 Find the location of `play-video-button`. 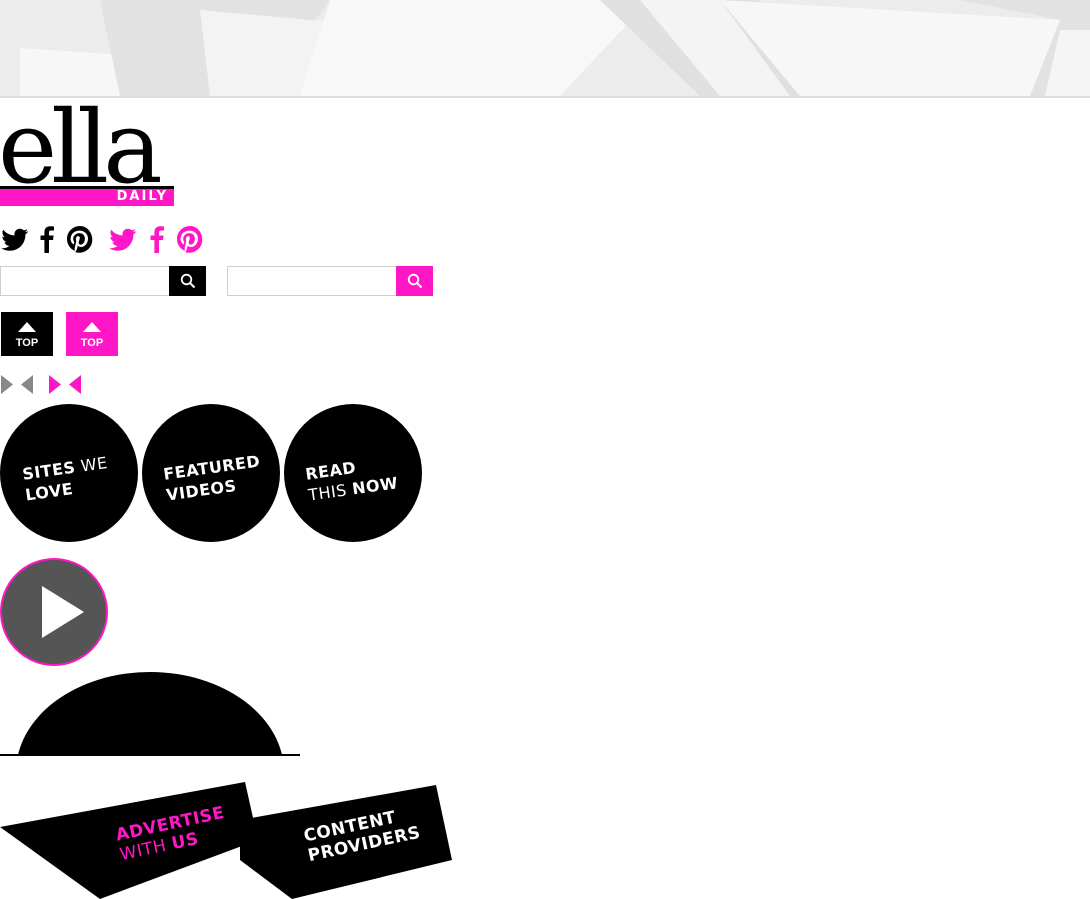

play-video-button is located at coordinates (54, 612).